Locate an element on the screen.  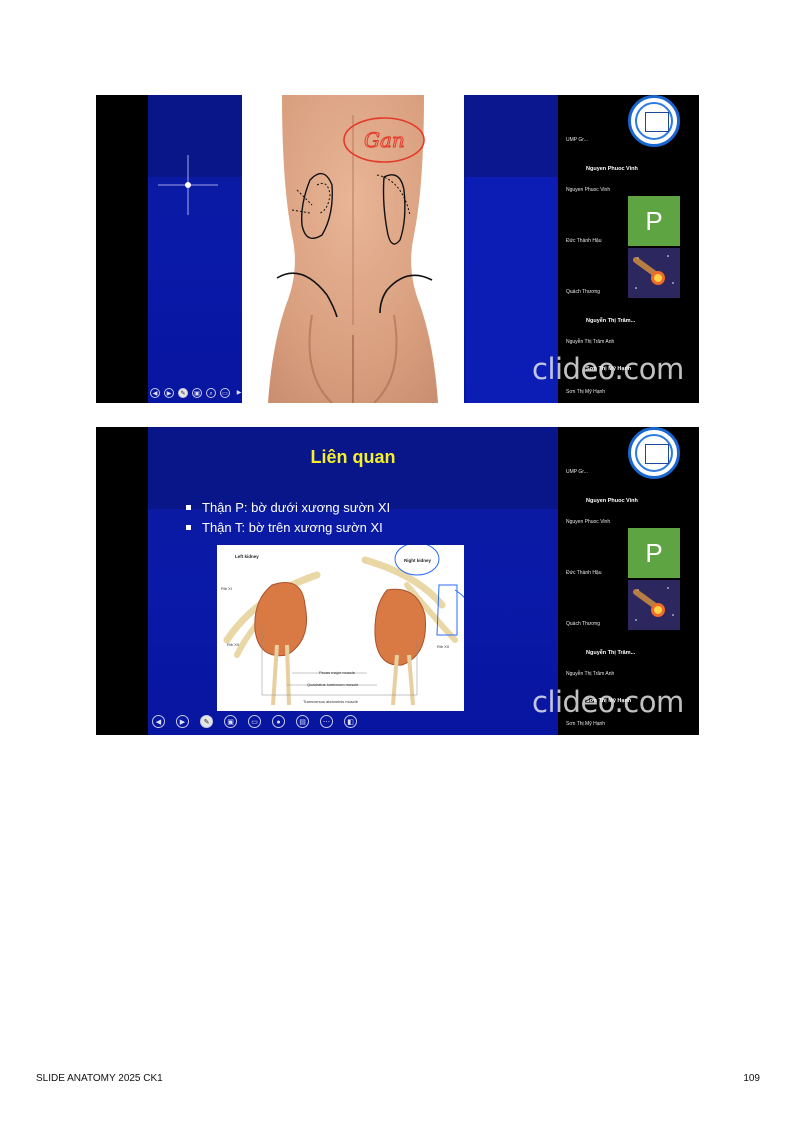
camera-icon: ● is located at coordinates (278, 721).